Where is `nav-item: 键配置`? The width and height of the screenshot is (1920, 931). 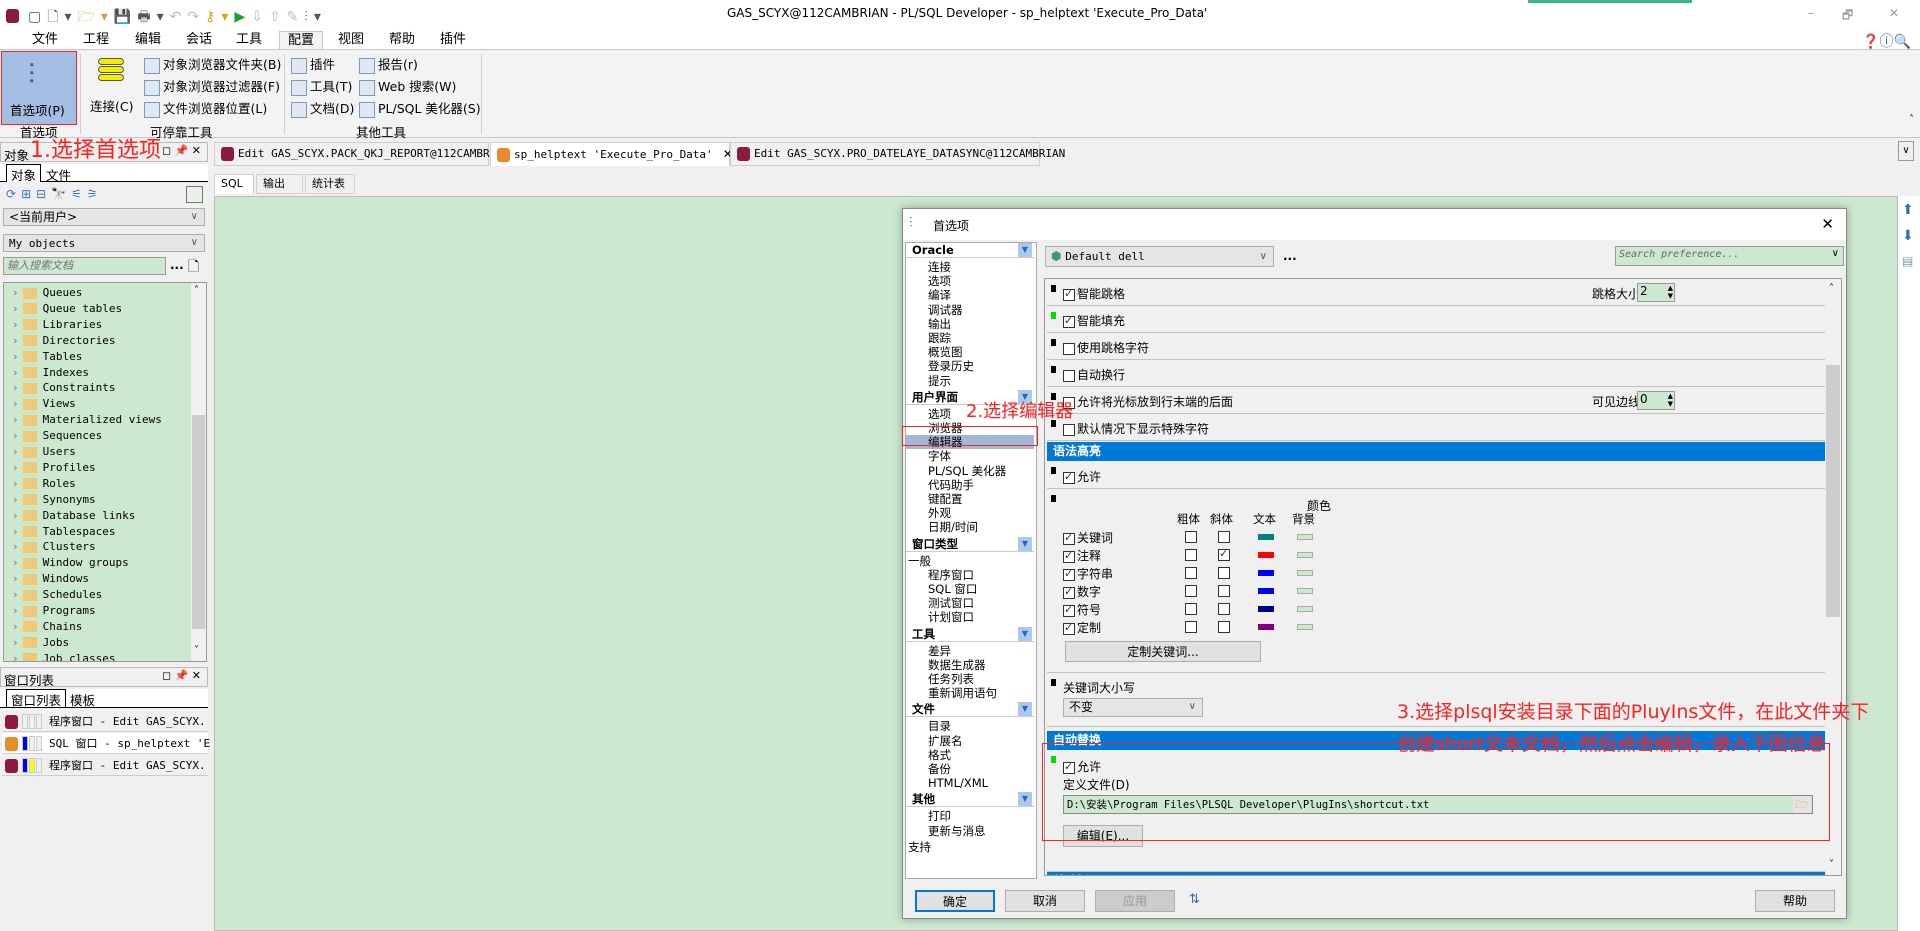
nav-item: 键配置 is located at coordinates (970, 499).